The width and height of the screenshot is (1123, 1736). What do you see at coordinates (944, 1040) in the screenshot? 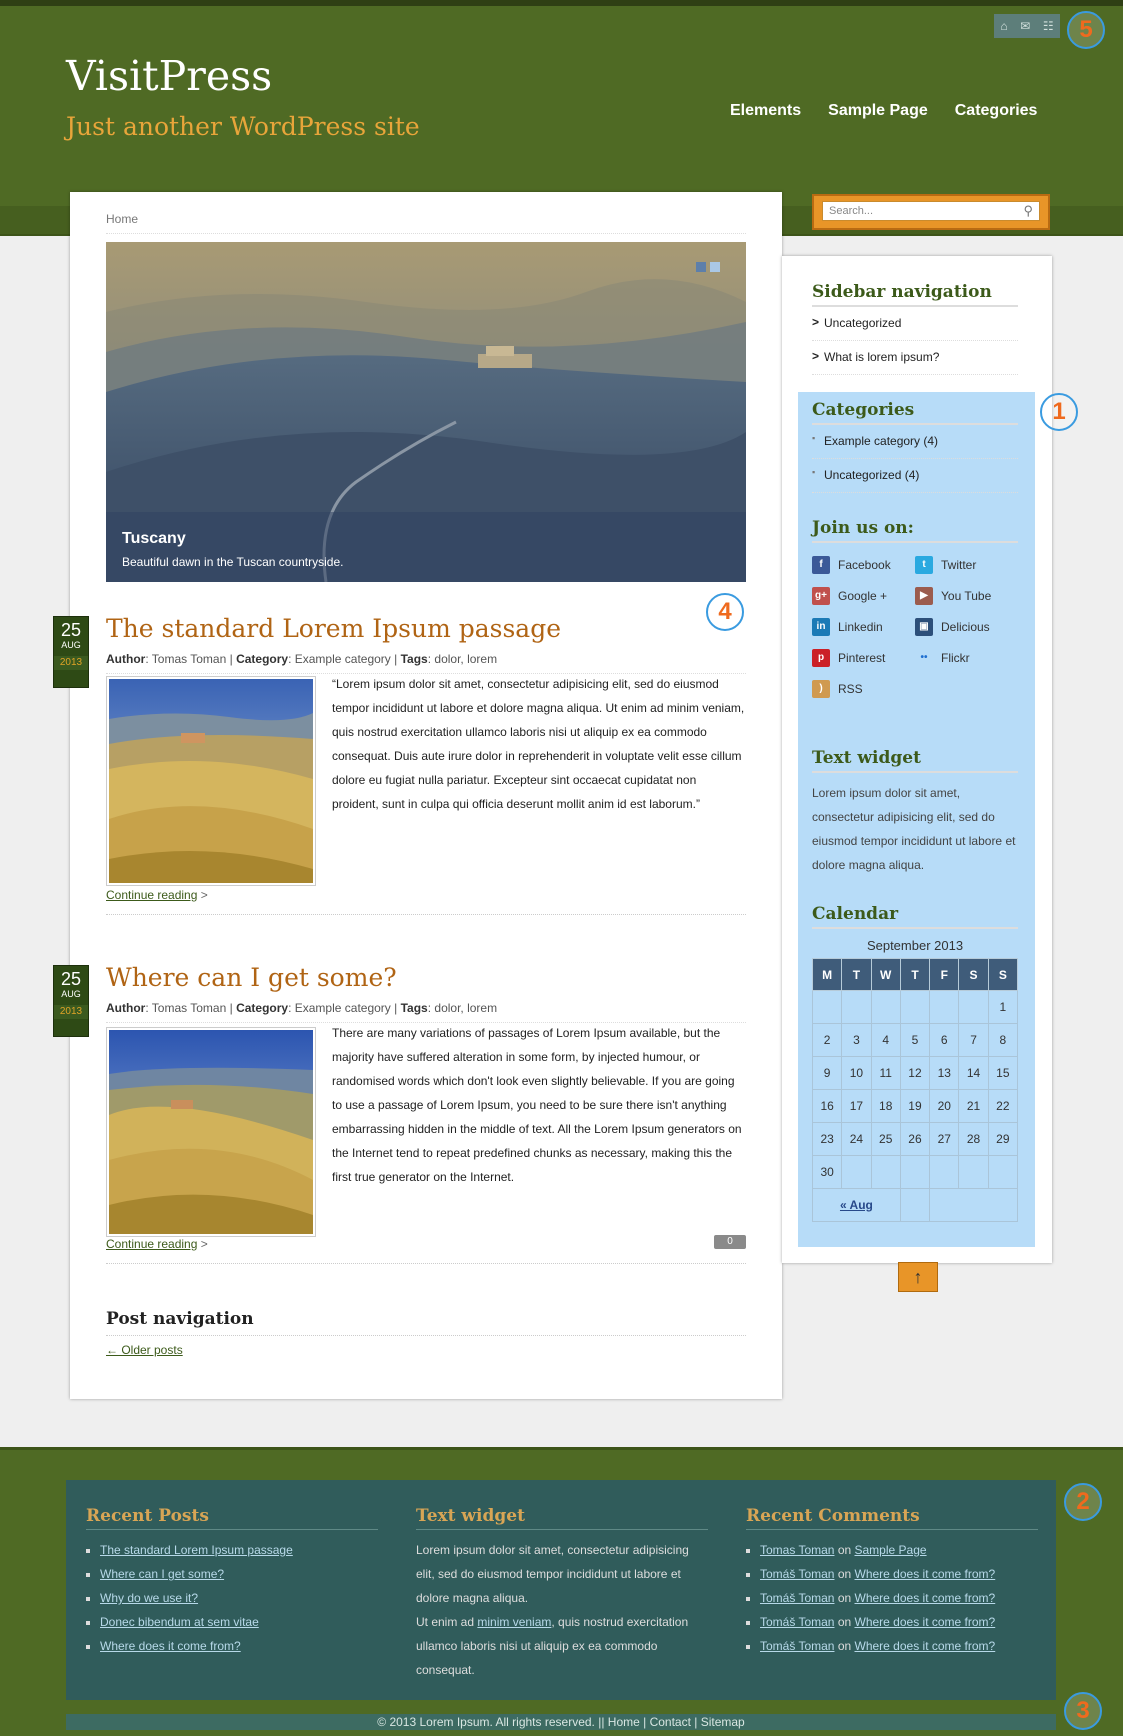
I see `calendar-day: 6` at bounding box center [944, 1040].